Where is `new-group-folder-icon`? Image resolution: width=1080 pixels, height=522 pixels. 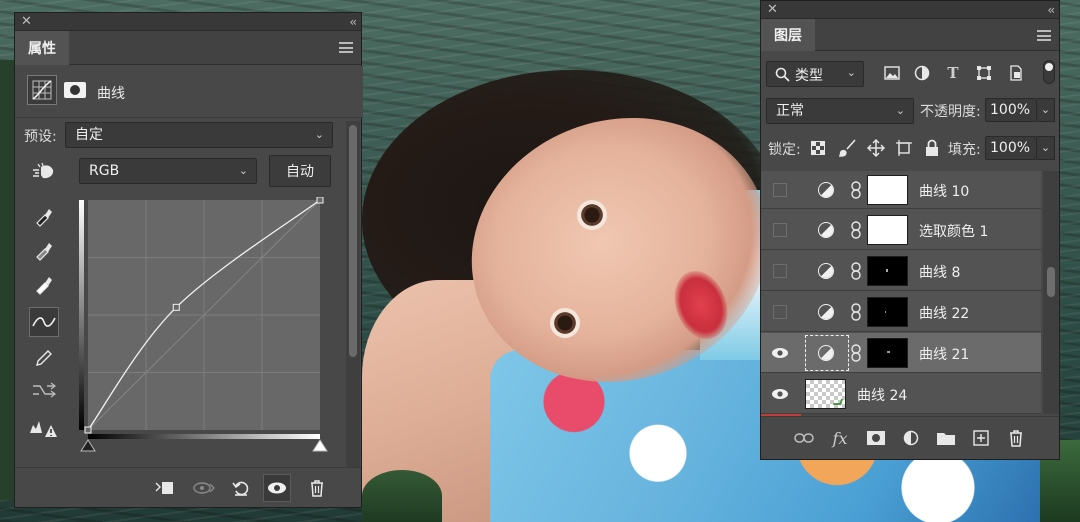 new-group-folder-icon is located at coordinates (946, 438).